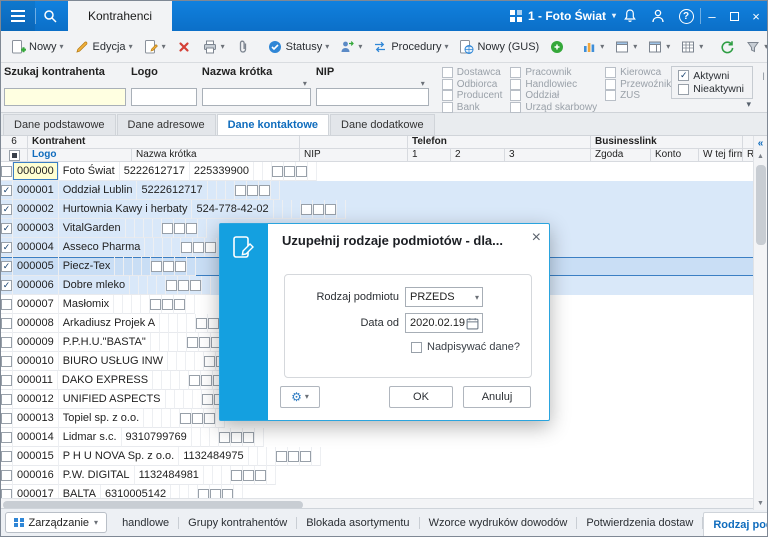 The image size is (768, 537). Describe the element at coordinates (184, 47) in the screenshot. I see `delete-button` at that location.